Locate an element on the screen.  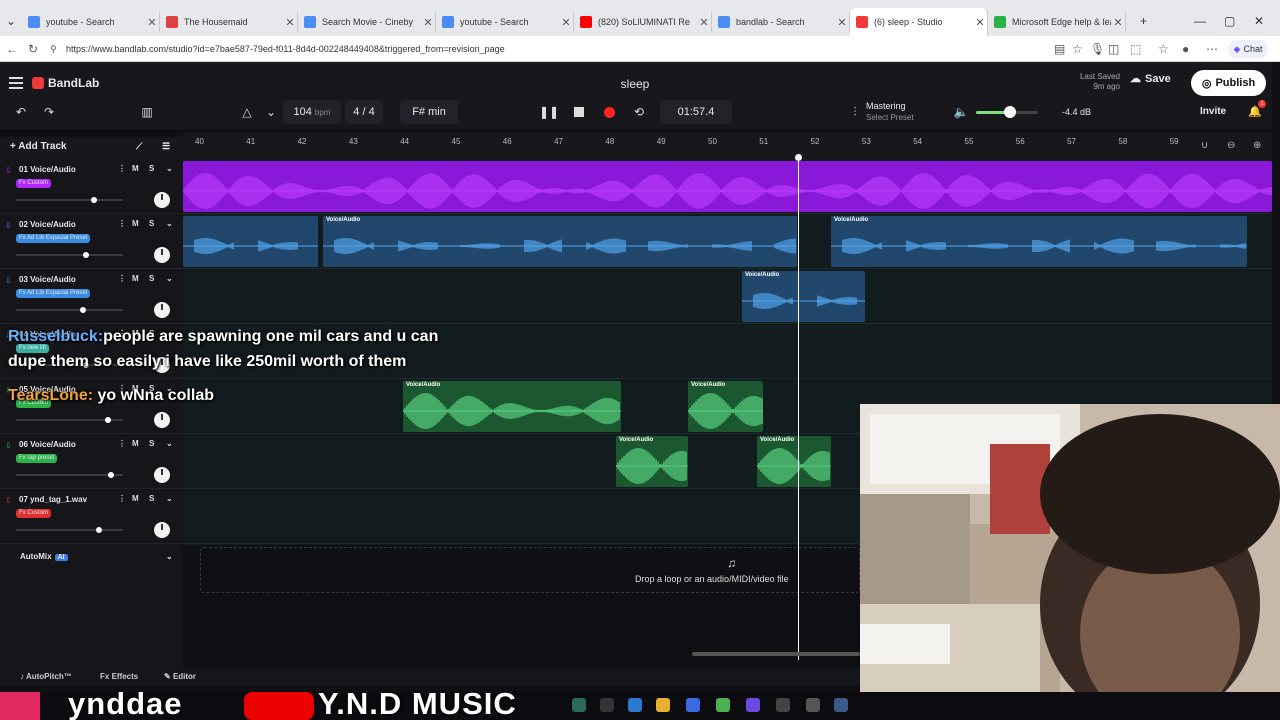
tempo-field: 104 bpm is located at coordinates (312, 112).